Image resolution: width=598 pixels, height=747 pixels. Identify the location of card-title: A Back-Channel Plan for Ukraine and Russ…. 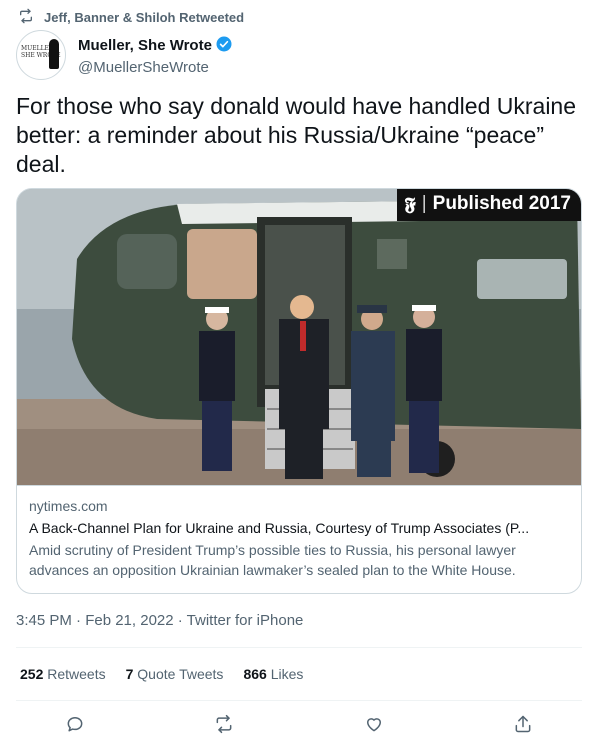
(279, 528).